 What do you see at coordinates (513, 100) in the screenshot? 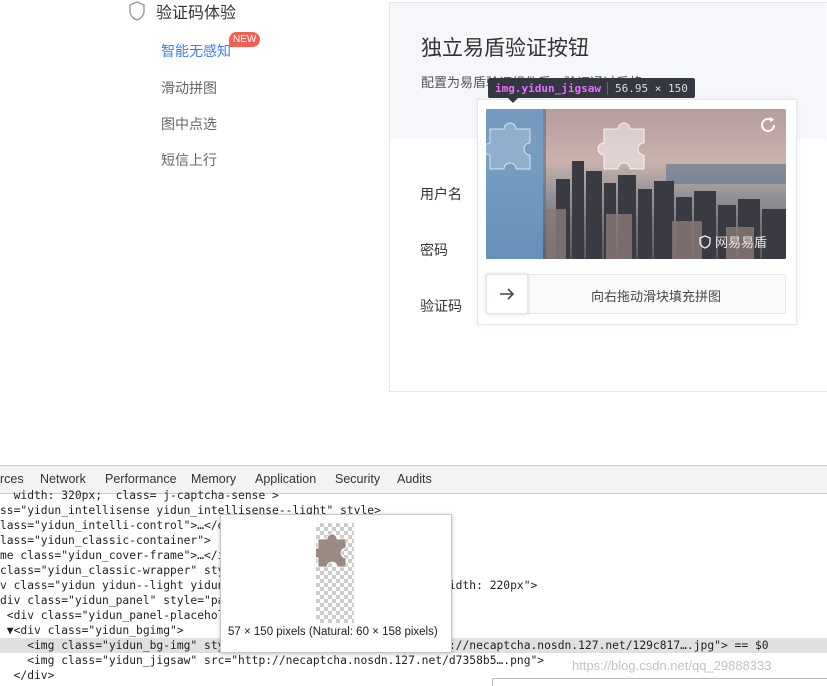
I see `inspect-tooltip-arrow` at bounding box center [513, 100].